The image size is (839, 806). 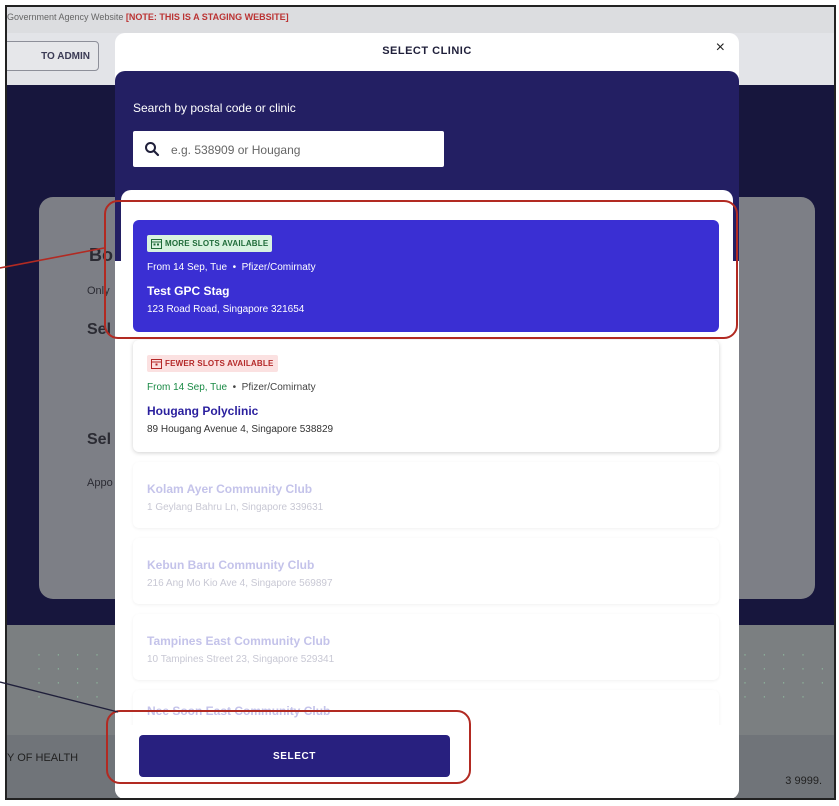 I want to click on to-admin-button: TO ADMIN, so click(x=53, y=56).